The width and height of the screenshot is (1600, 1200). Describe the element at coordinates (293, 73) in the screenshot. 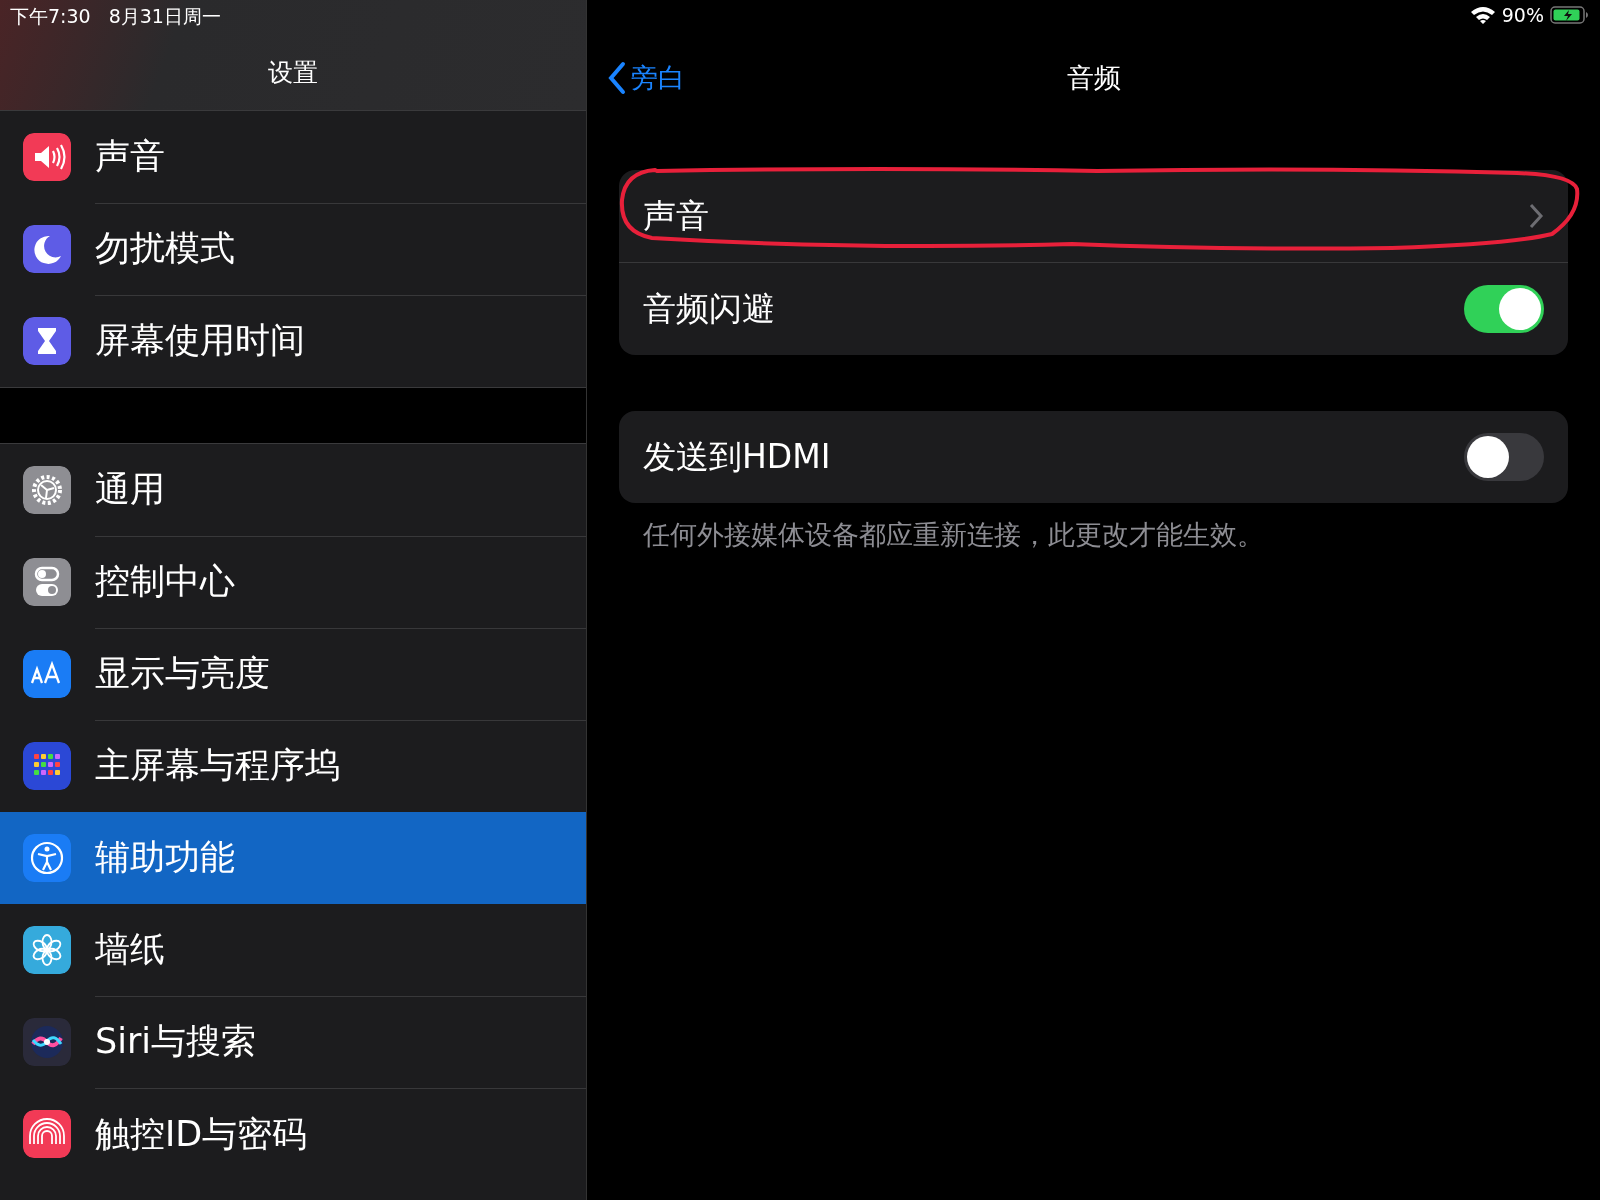

I see `sidebar-title: 设置` at that location.